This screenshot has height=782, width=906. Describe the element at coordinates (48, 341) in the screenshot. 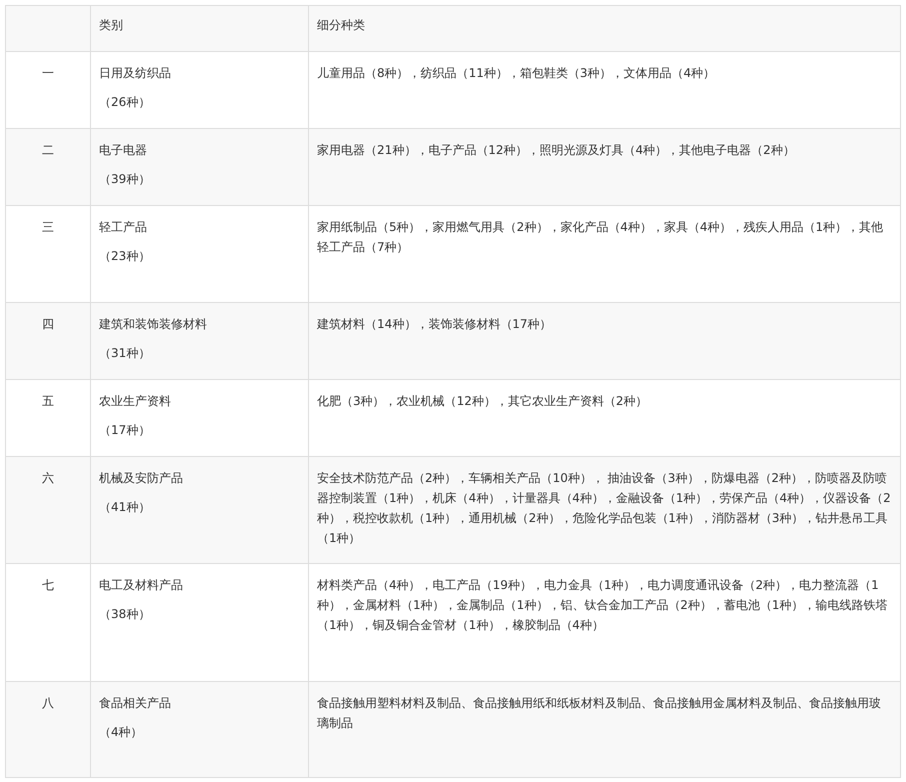

I see `row-number: 四` at that location.